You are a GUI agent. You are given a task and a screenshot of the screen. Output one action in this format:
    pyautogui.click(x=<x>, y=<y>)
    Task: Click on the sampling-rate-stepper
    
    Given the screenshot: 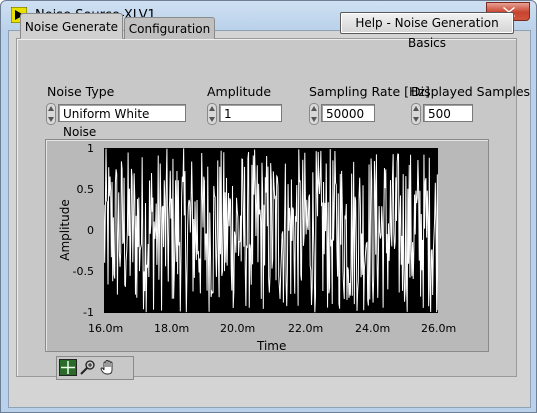 What is the action you would take?
    pyautogui.click(x=314, y=114)
    